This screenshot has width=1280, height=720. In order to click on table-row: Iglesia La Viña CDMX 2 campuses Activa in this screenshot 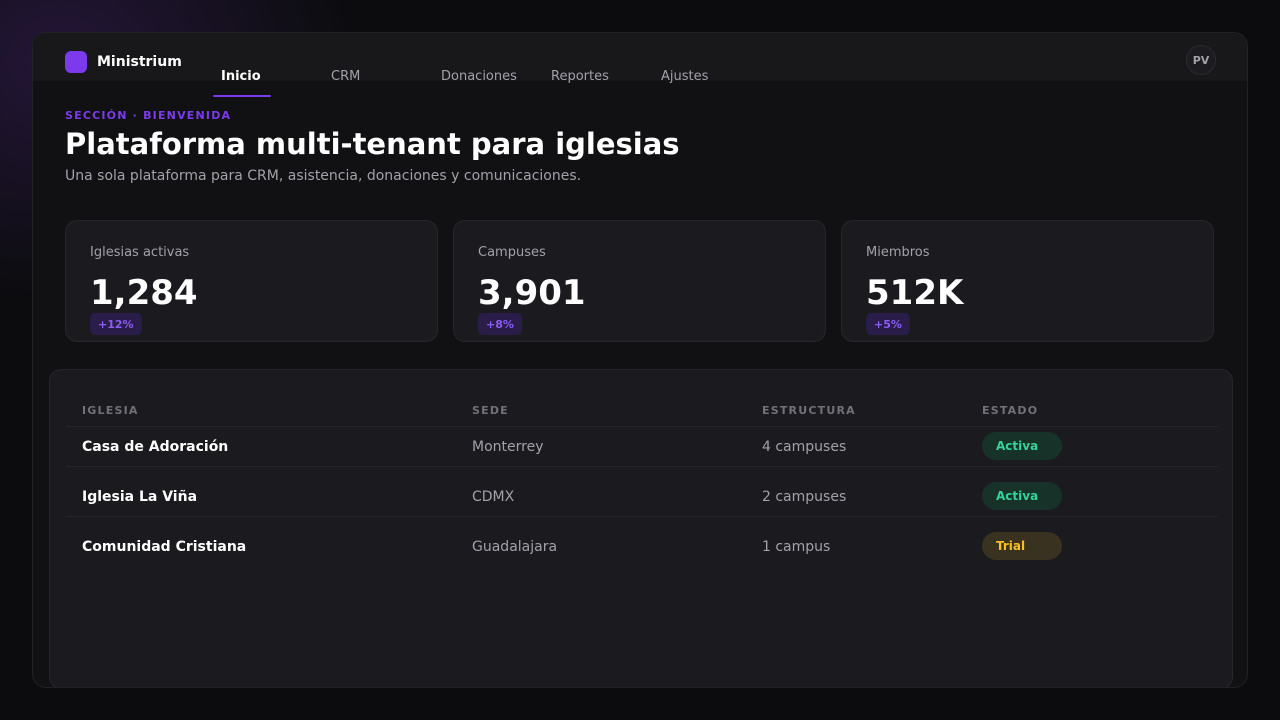, I will do `click(642, 491)`.